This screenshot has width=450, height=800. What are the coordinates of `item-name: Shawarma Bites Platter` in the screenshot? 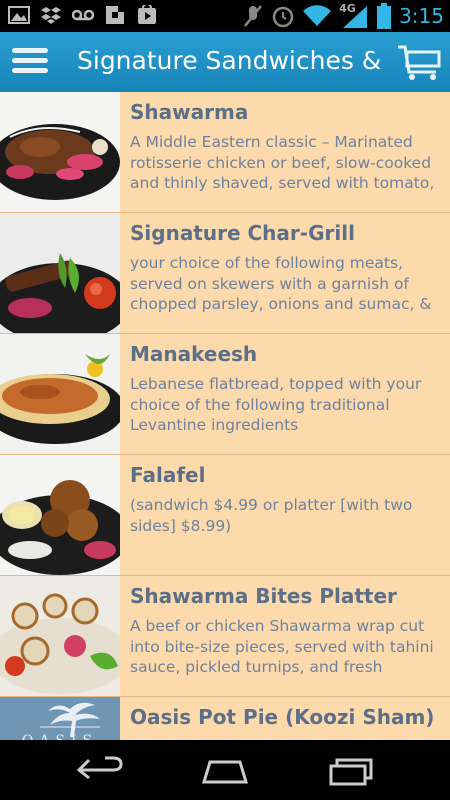 It's located at (263, 596).